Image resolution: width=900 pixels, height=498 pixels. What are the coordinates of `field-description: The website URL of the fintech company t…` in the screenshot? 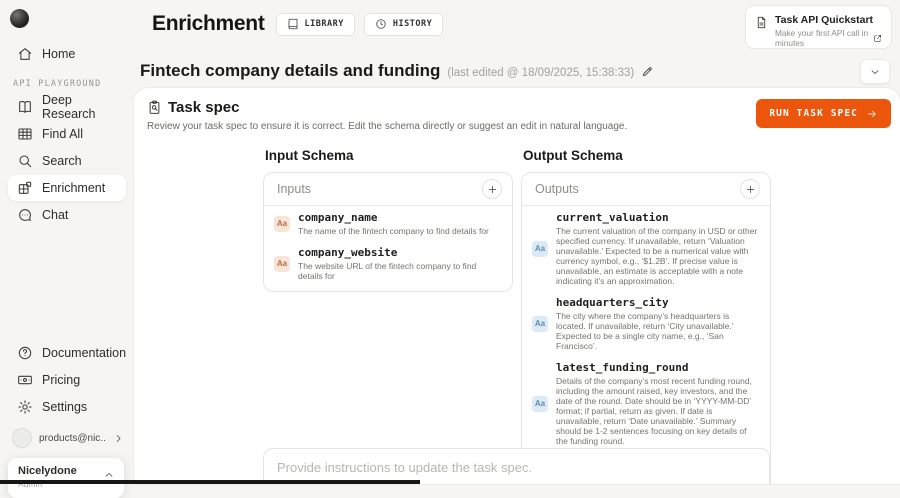 It's located at (387, 271).